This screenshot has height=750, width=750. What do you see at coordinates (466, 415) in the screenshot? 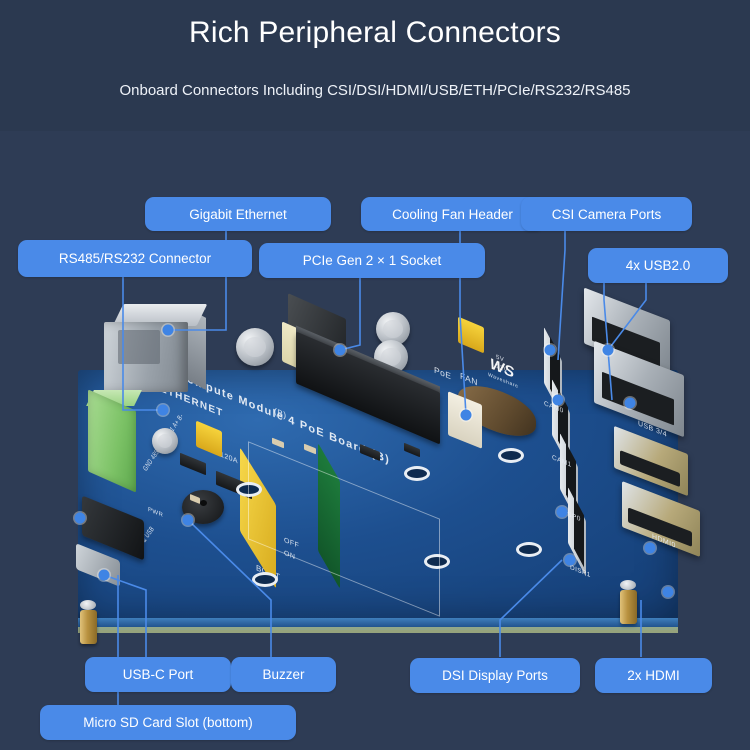
I see `dot-fan` at bounding box center [466, 415].